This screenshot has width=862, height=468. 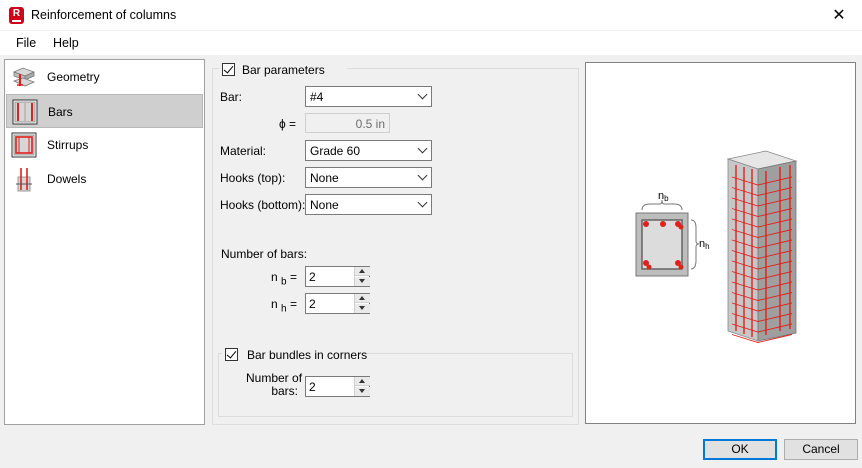 I want to click on material-value: Grade 60, so click(x=335, y=151).